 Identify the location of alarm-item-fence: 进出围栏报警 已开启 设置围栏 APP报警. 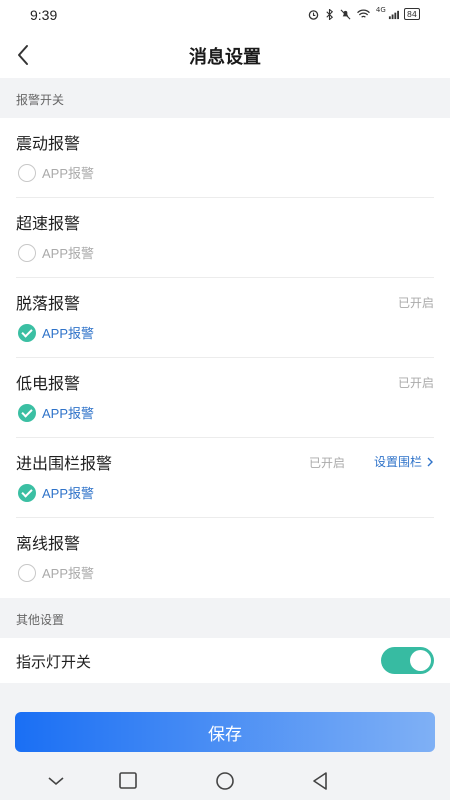
(225, 478).